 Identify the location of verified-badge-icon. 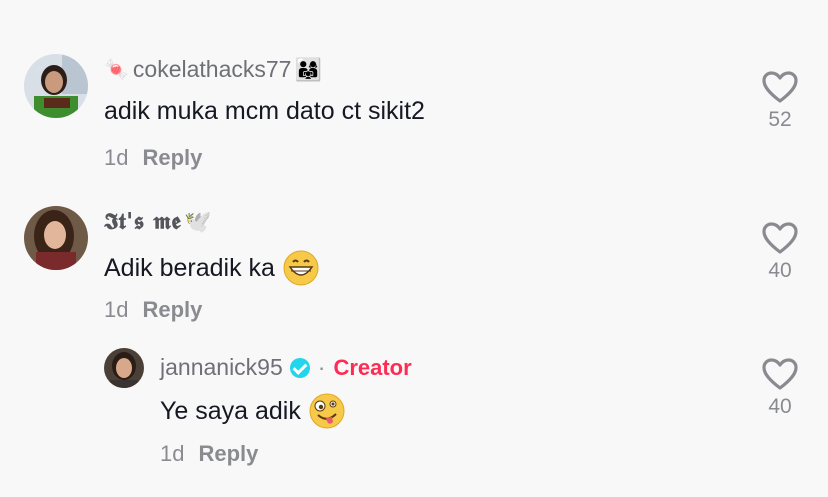
(299, 367).